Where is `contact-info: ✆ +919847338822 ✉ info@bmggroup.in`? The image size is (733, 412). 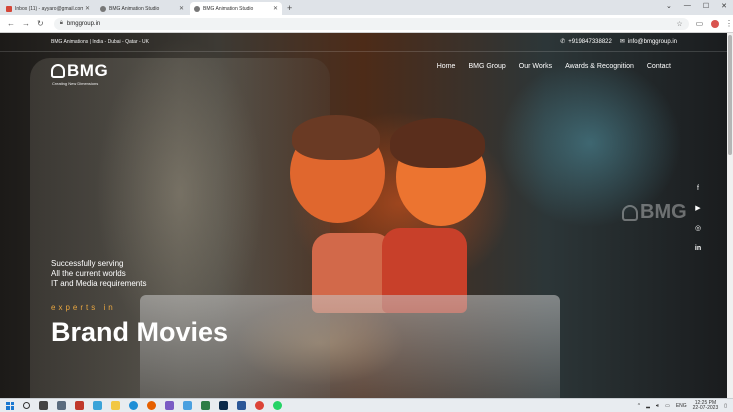 contact-info: ✆ +919847338822 ✉ info@bmggroup.in is located at coordinates (618, 42).